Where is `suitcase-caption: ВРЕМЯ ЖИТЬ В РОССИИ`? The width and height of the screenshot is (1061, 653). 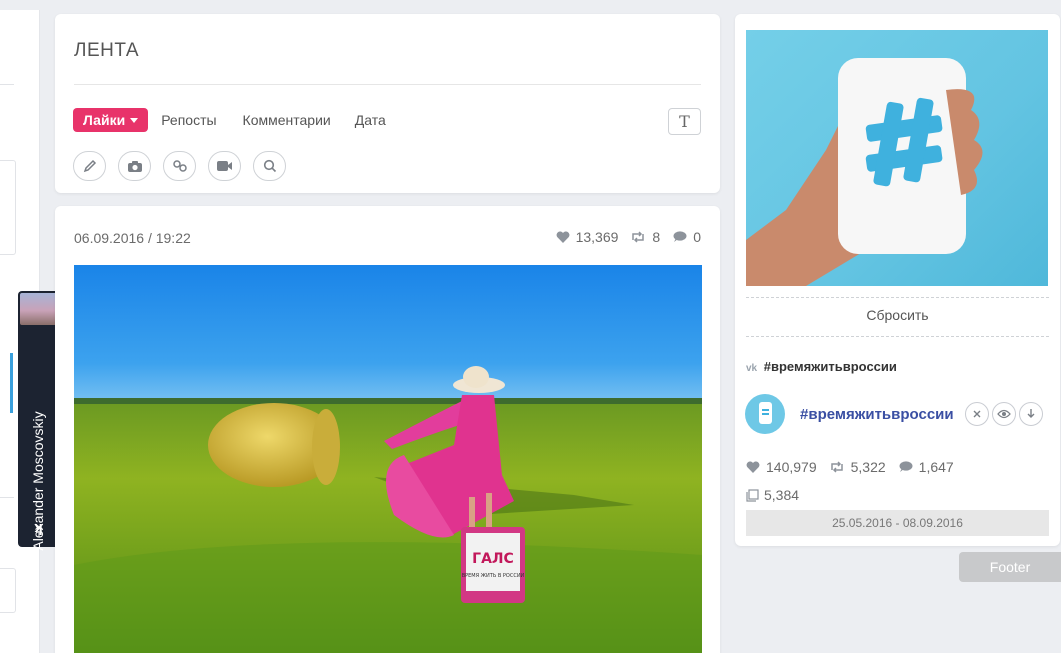 suitcase-caption: ВРЕМЯ ЖИТЬ В РОССИИ is located at coordinates (493, 576).